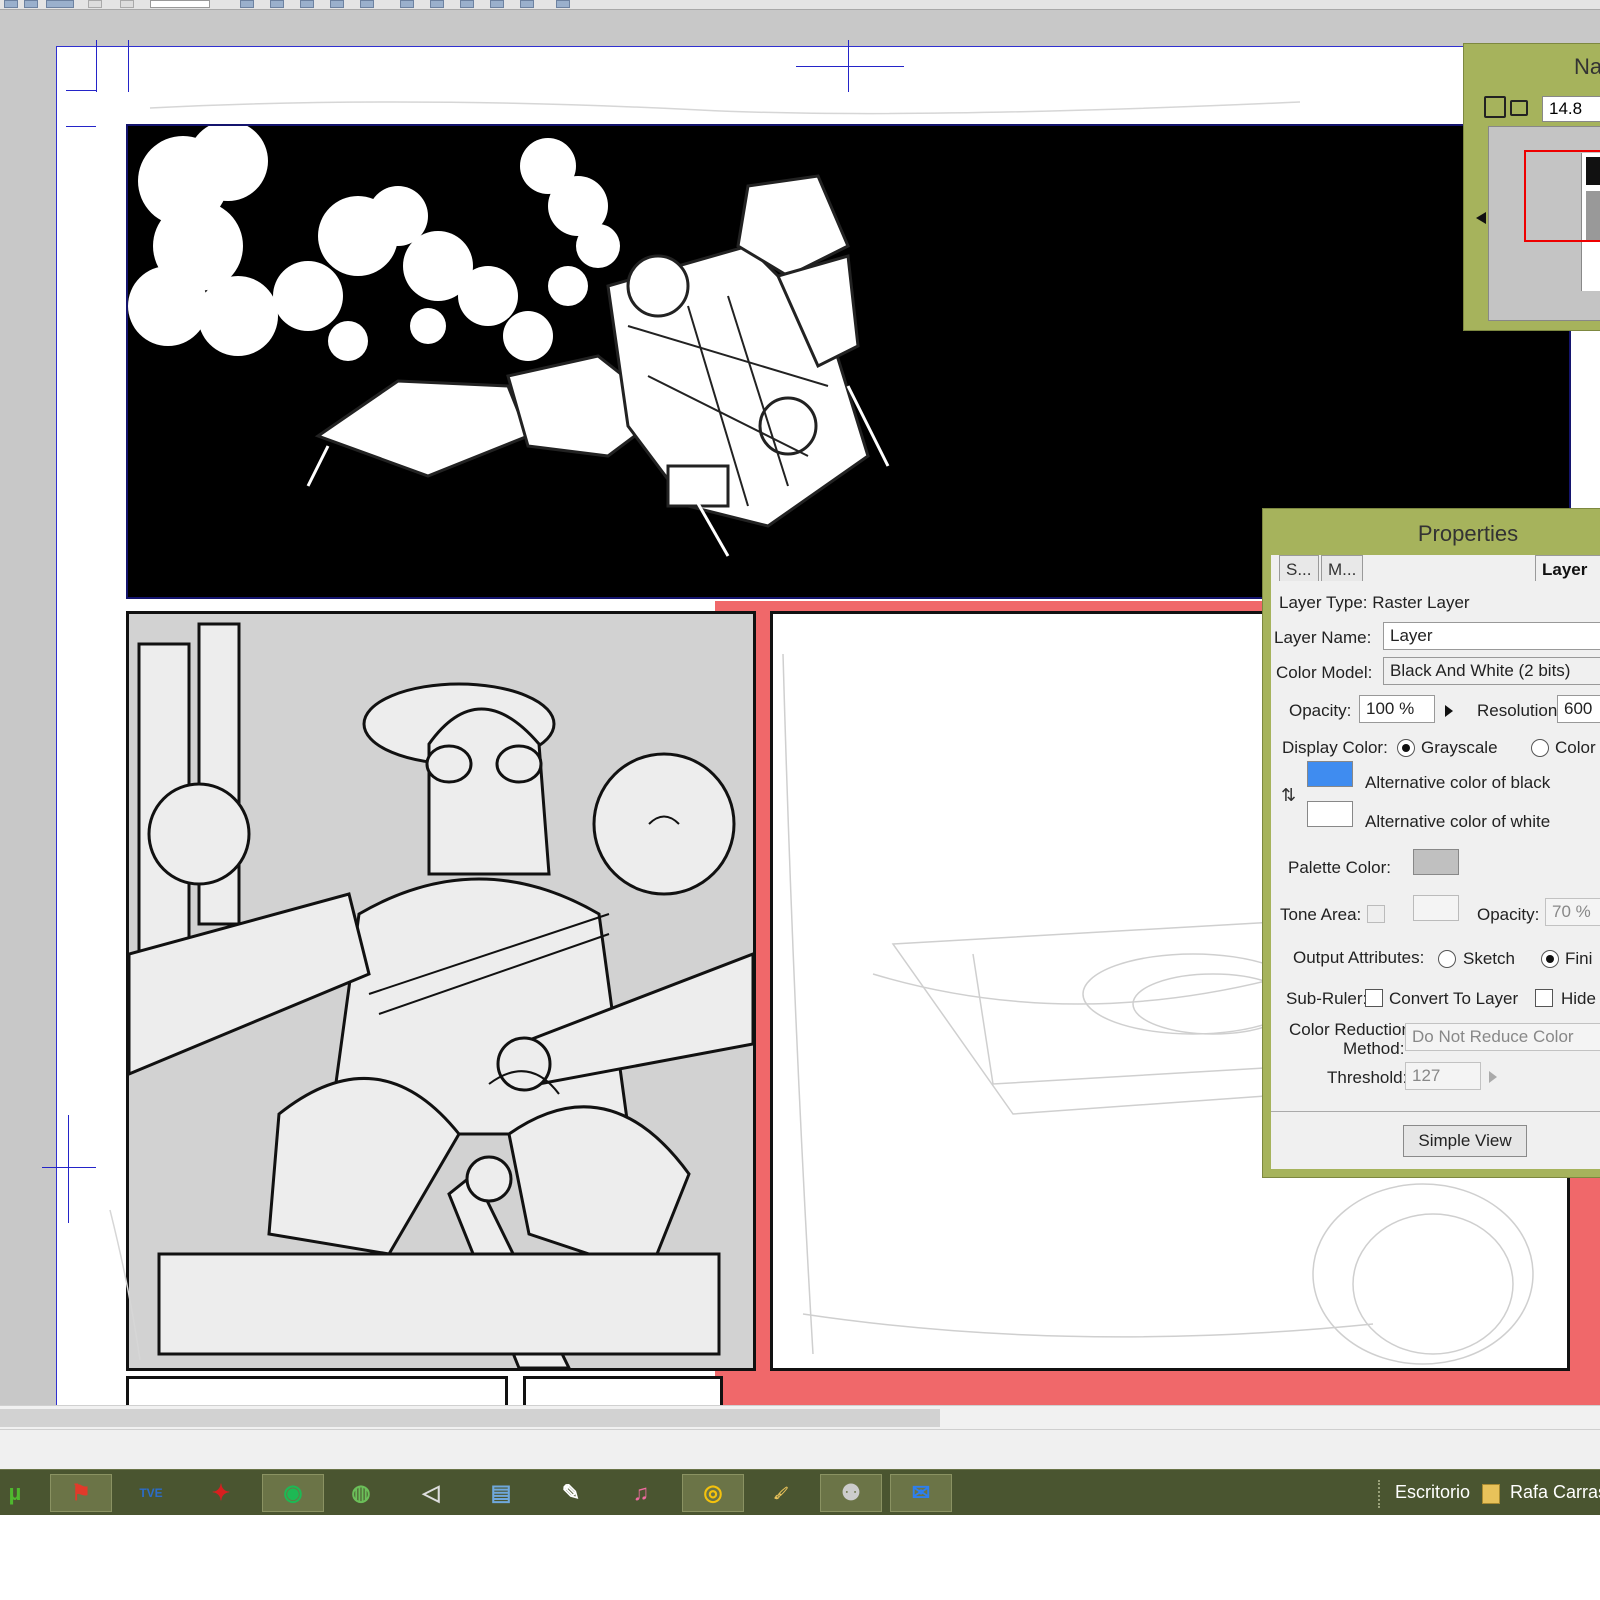 This screenshot has width=1600, height=1600. What do you see at coordinates (1555, 1492) in the screenshot?
I see `user-toolbar-label: Rafa Carras` at bounding box center [1555, 1492].